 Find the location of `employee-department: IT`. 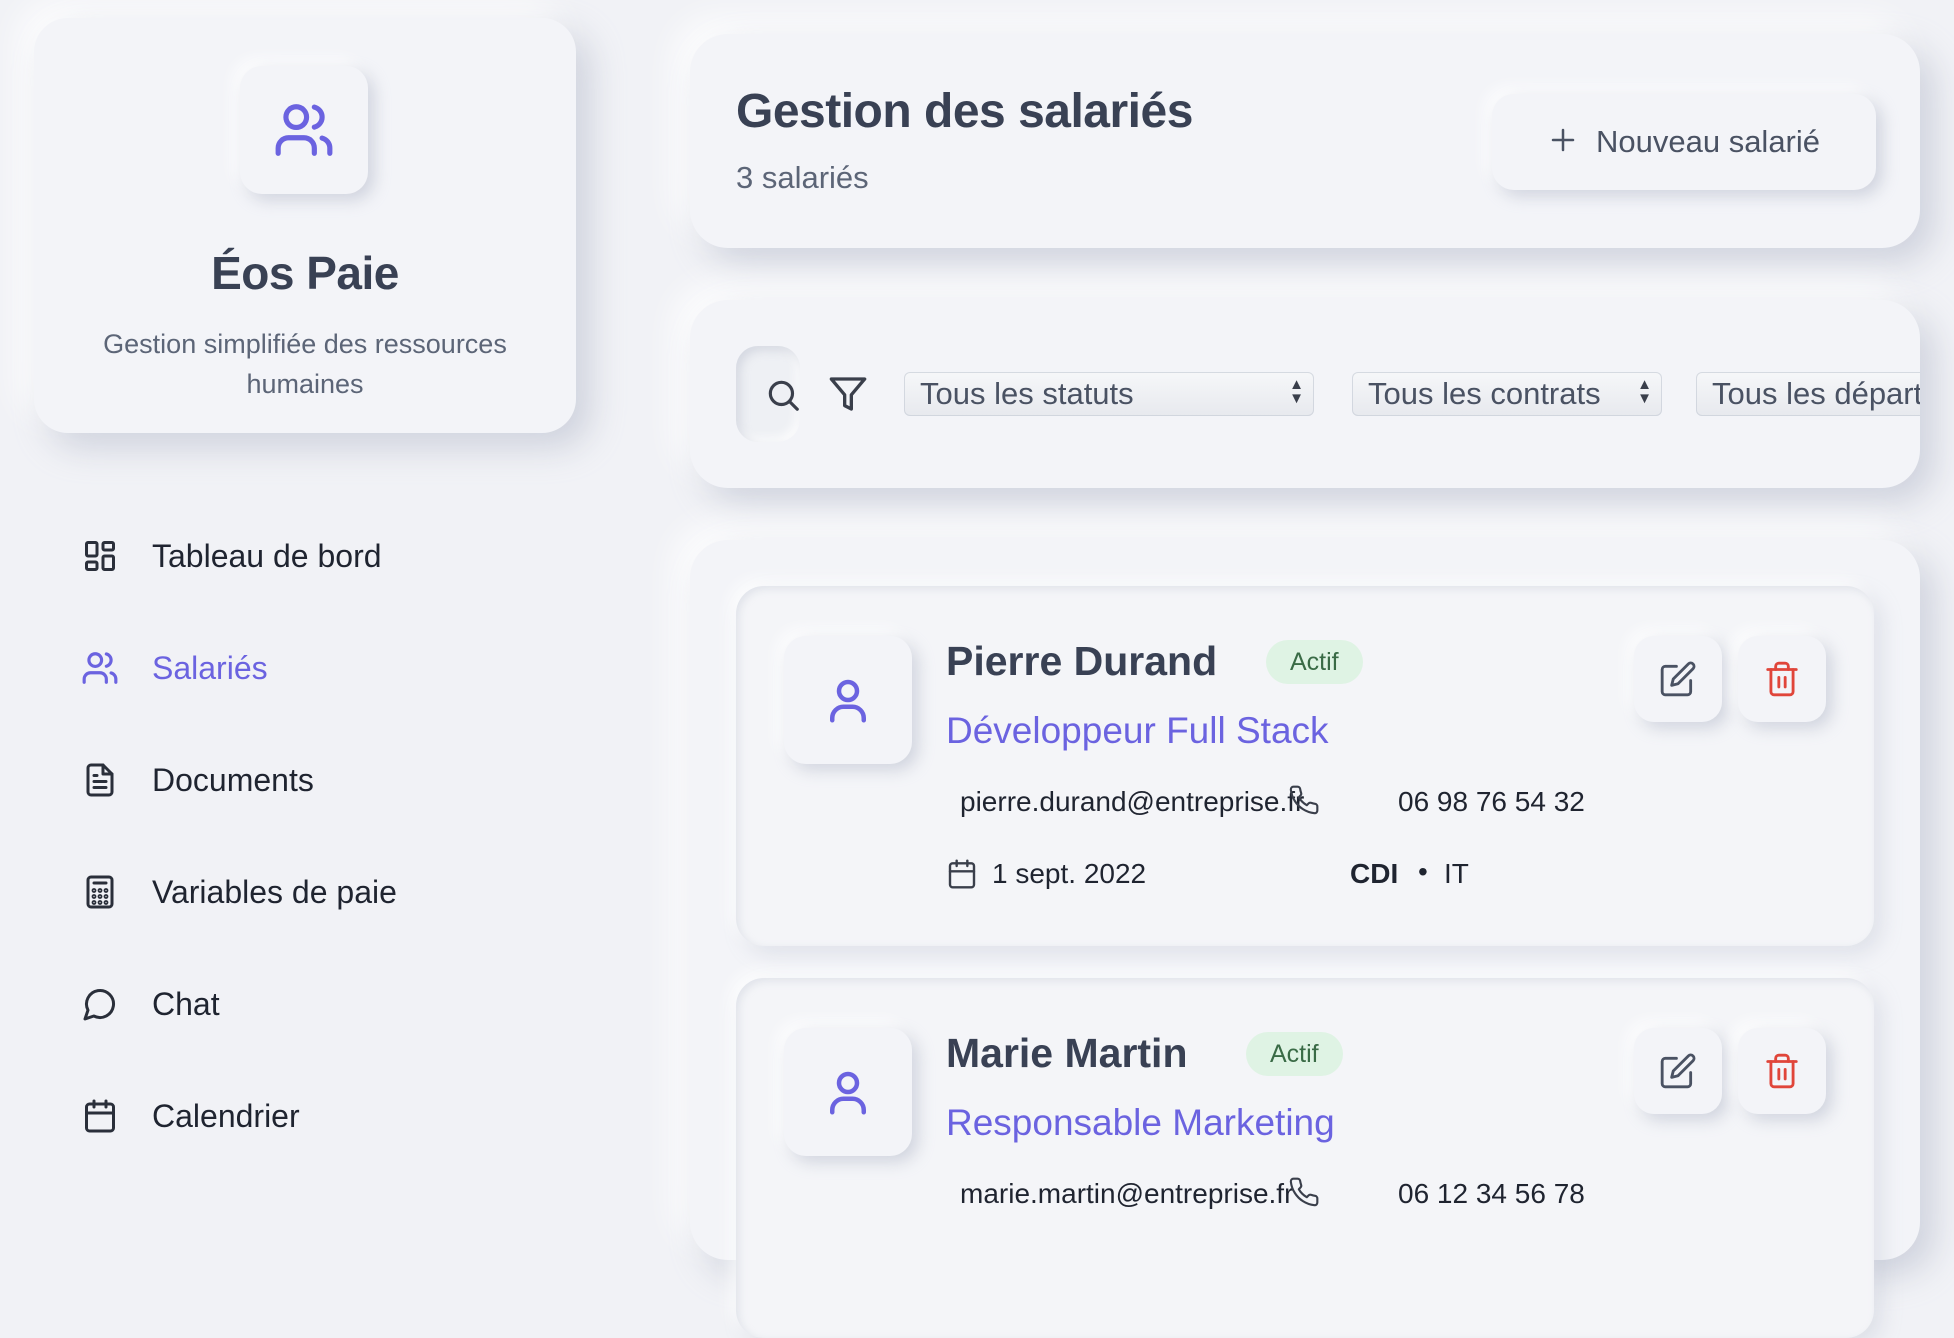

employee-department: IT is located at coordinates (1456, 873).